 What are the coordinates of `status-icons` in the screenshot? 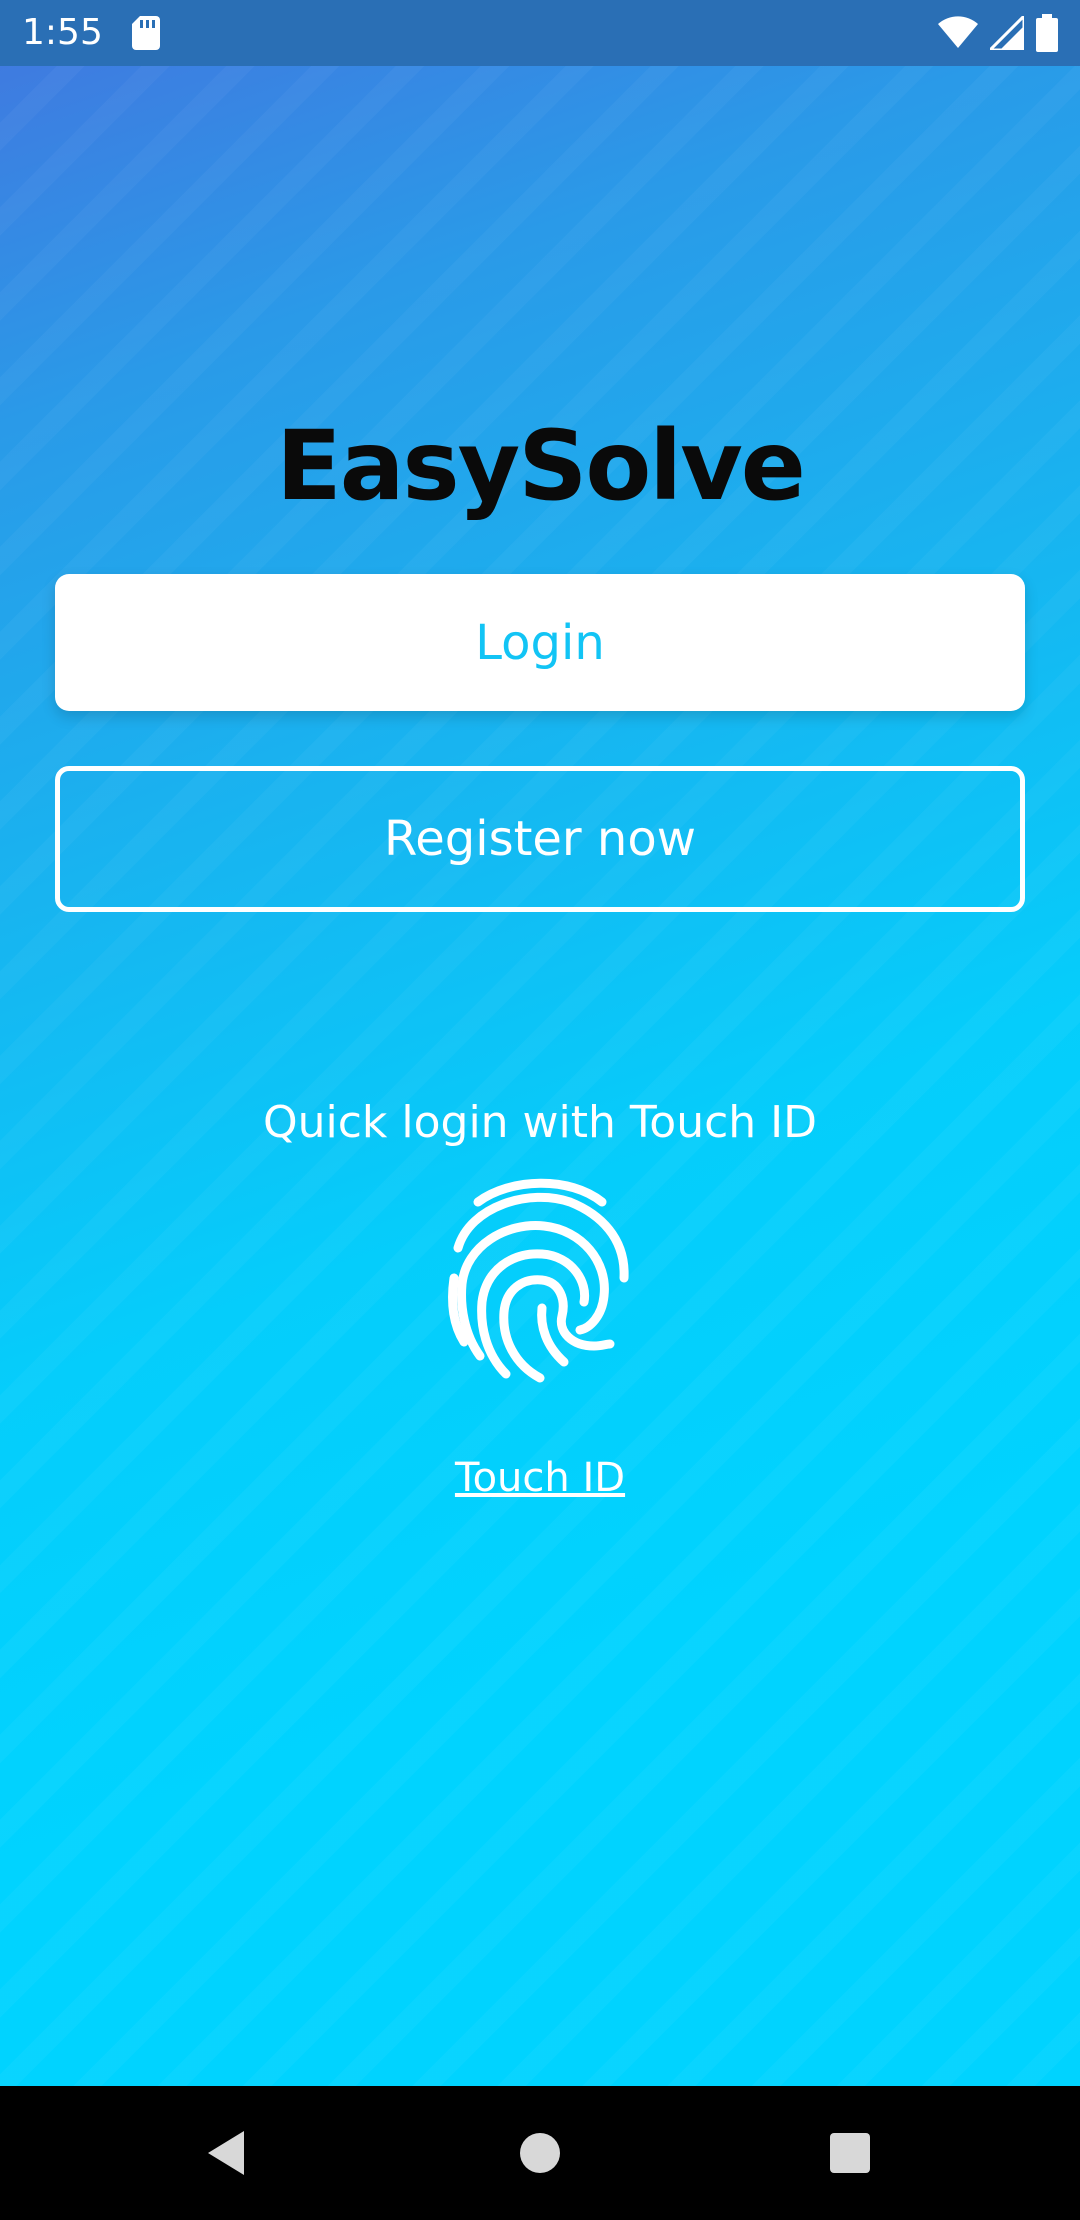 It's located at (998, 33).